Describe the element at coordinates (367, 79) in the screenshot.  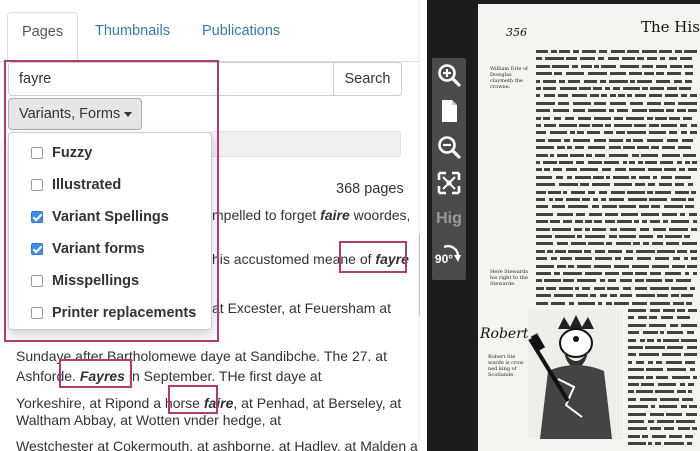
I see `search-button: Search` at that location.